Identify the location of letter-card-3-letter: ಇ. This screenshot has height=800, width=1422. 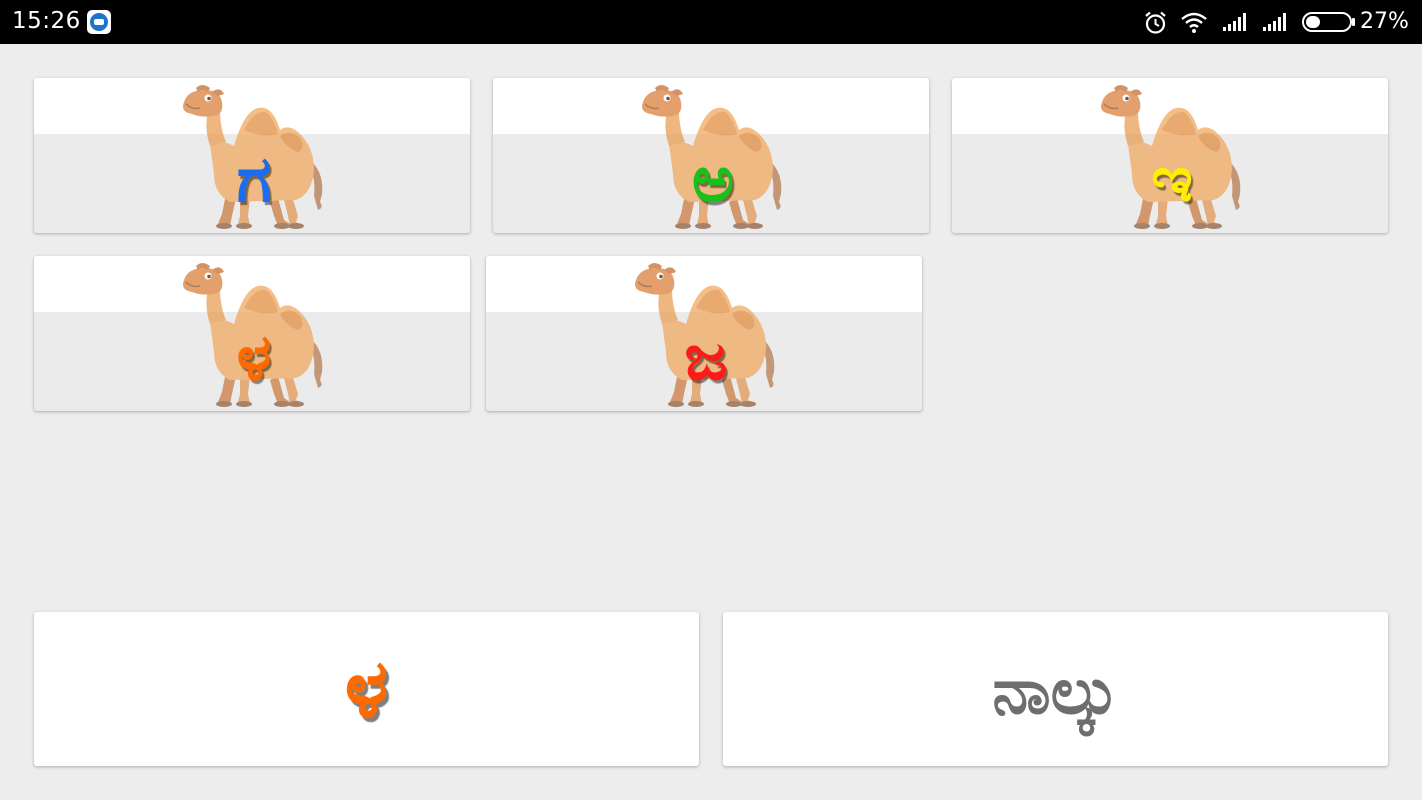
(1172, 180).